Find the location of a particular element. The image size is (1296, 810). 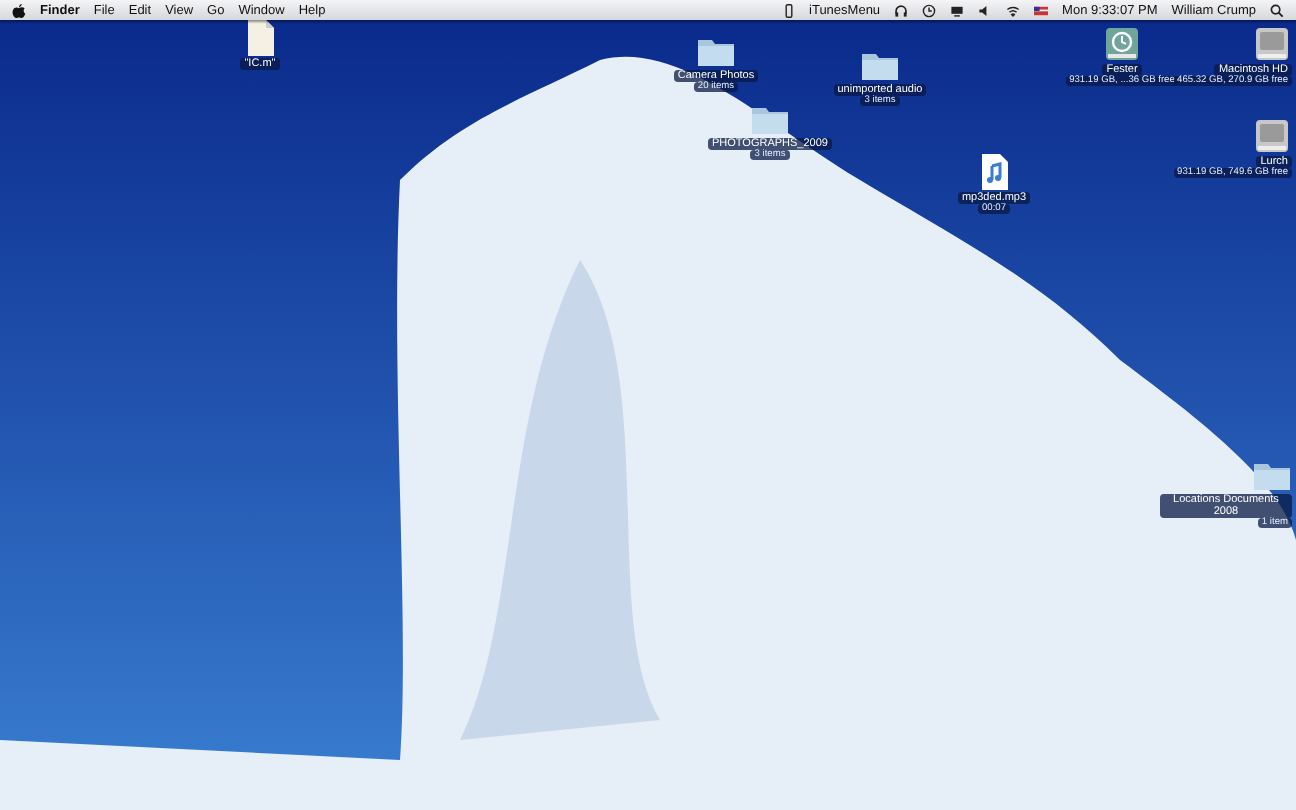

flag-icon is located at coordinates (1041, 10).